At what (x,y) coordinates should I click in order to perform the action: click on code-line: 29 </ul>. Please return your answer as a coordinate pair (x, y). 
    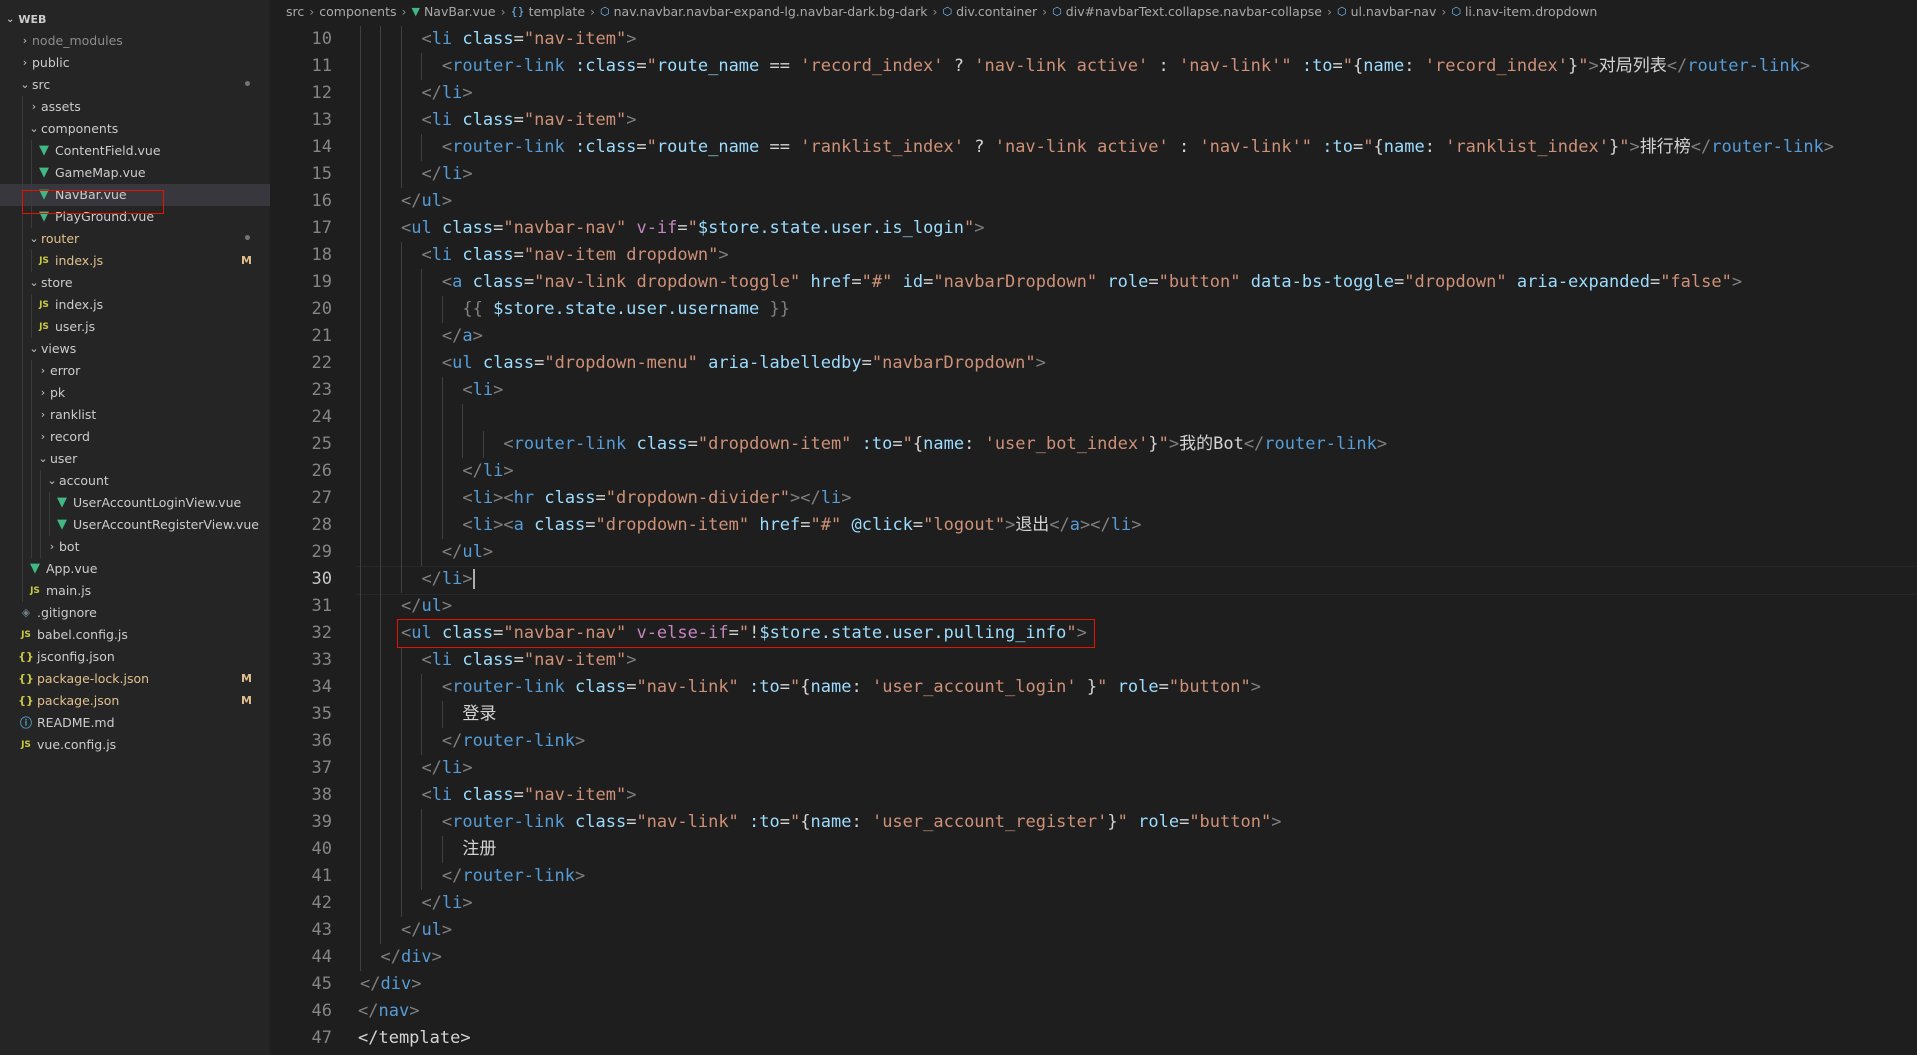
    Looking at the image, I should click on (1093, 552).